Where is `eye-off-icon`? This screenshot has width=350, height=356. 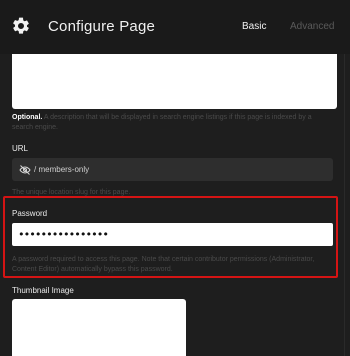 eye-off-icon is located at coordinates (25, 170).